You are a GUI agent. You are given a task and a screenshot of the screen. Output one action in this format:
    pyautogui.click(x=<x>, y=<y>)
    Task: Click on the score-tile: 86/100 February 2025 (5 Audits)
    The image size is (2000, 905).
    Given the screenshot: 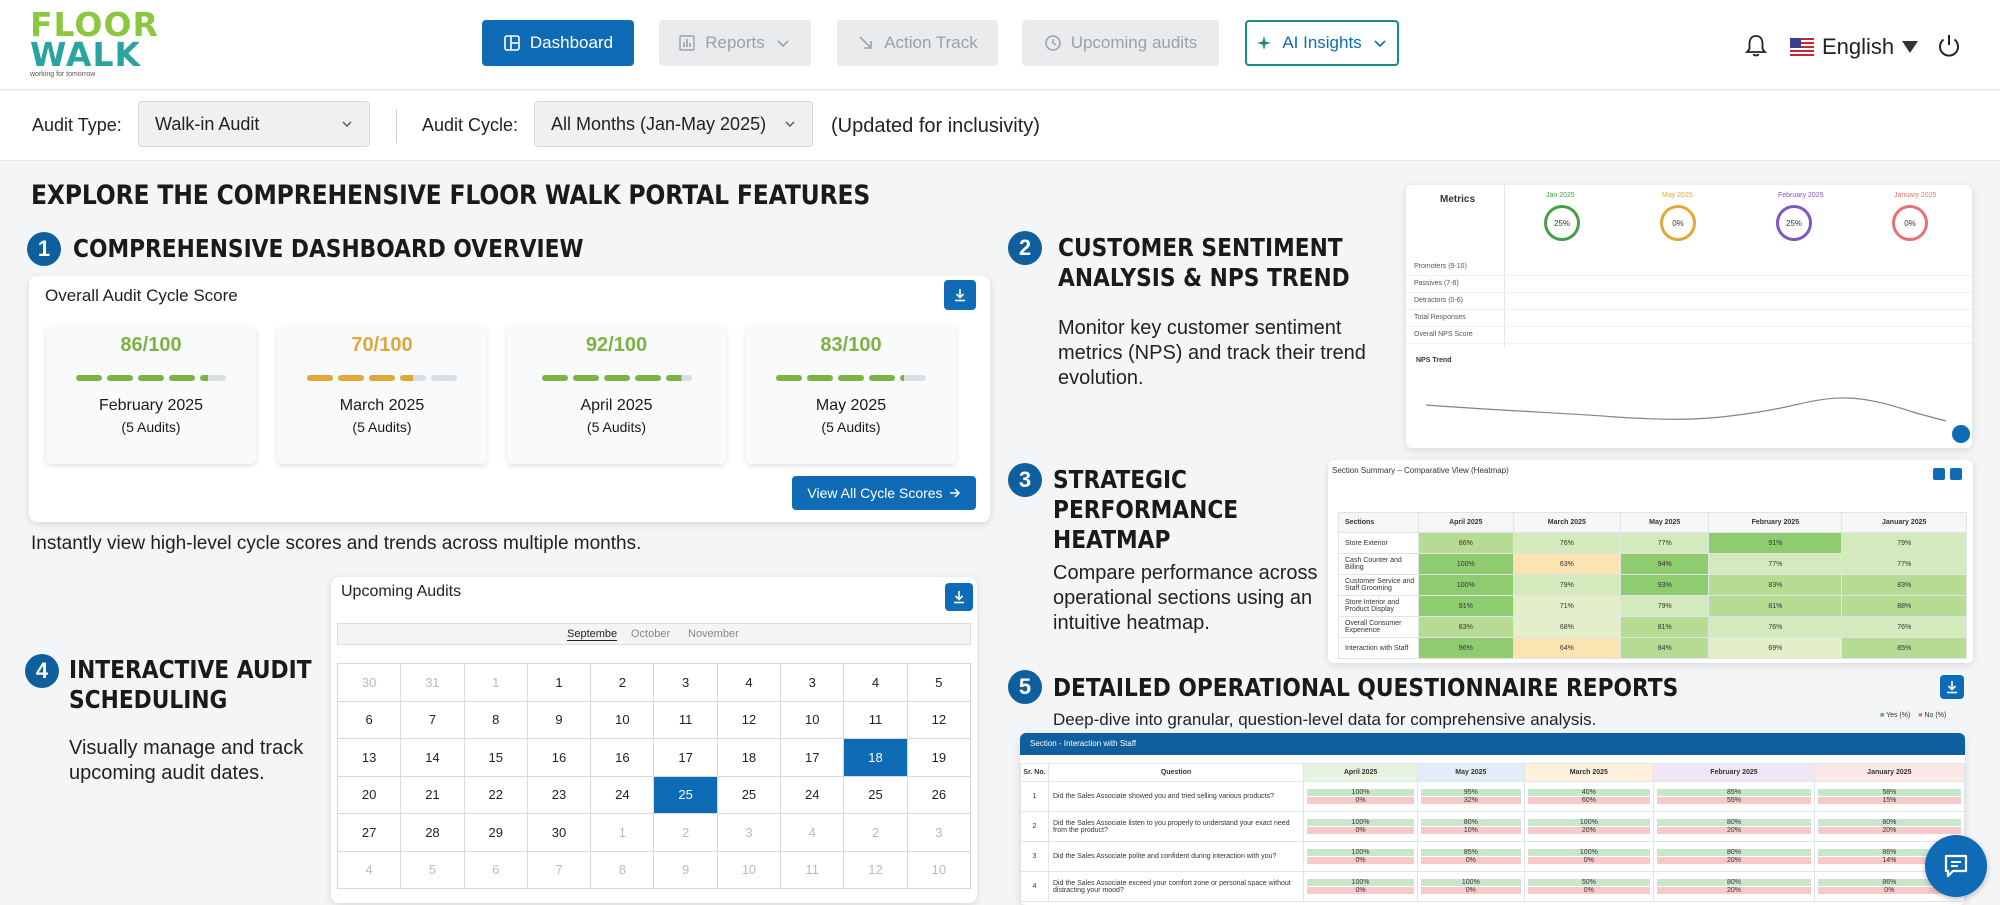 What is the action you would take?
    pyautogui.click(x=151, y=395)
    